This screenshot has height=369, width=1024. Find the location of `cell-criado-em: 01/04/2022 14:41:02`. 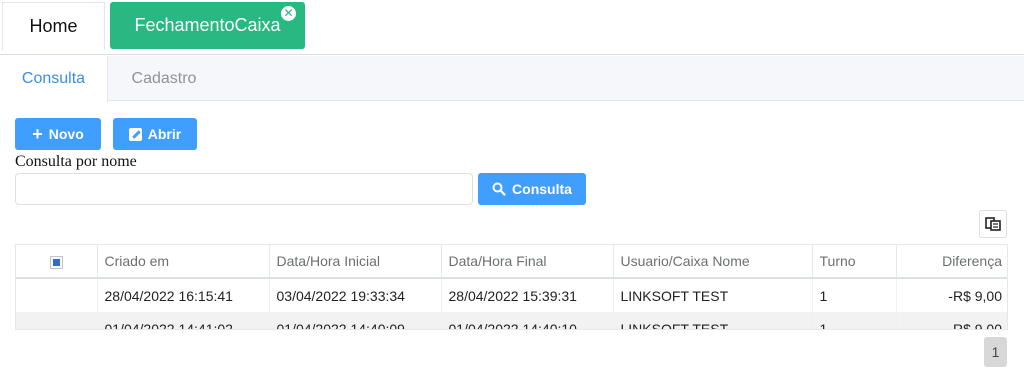

cell-criado-em: 01/04/2022 14:41:02 is located at coordinates (183, 320).